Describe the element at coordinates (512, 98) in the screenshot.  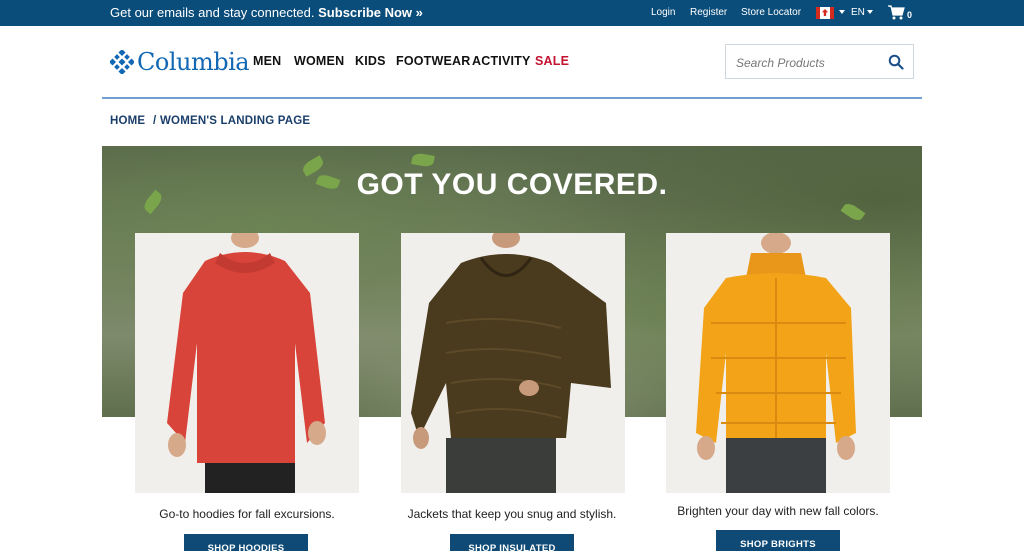
I see `header-divider` at that location.